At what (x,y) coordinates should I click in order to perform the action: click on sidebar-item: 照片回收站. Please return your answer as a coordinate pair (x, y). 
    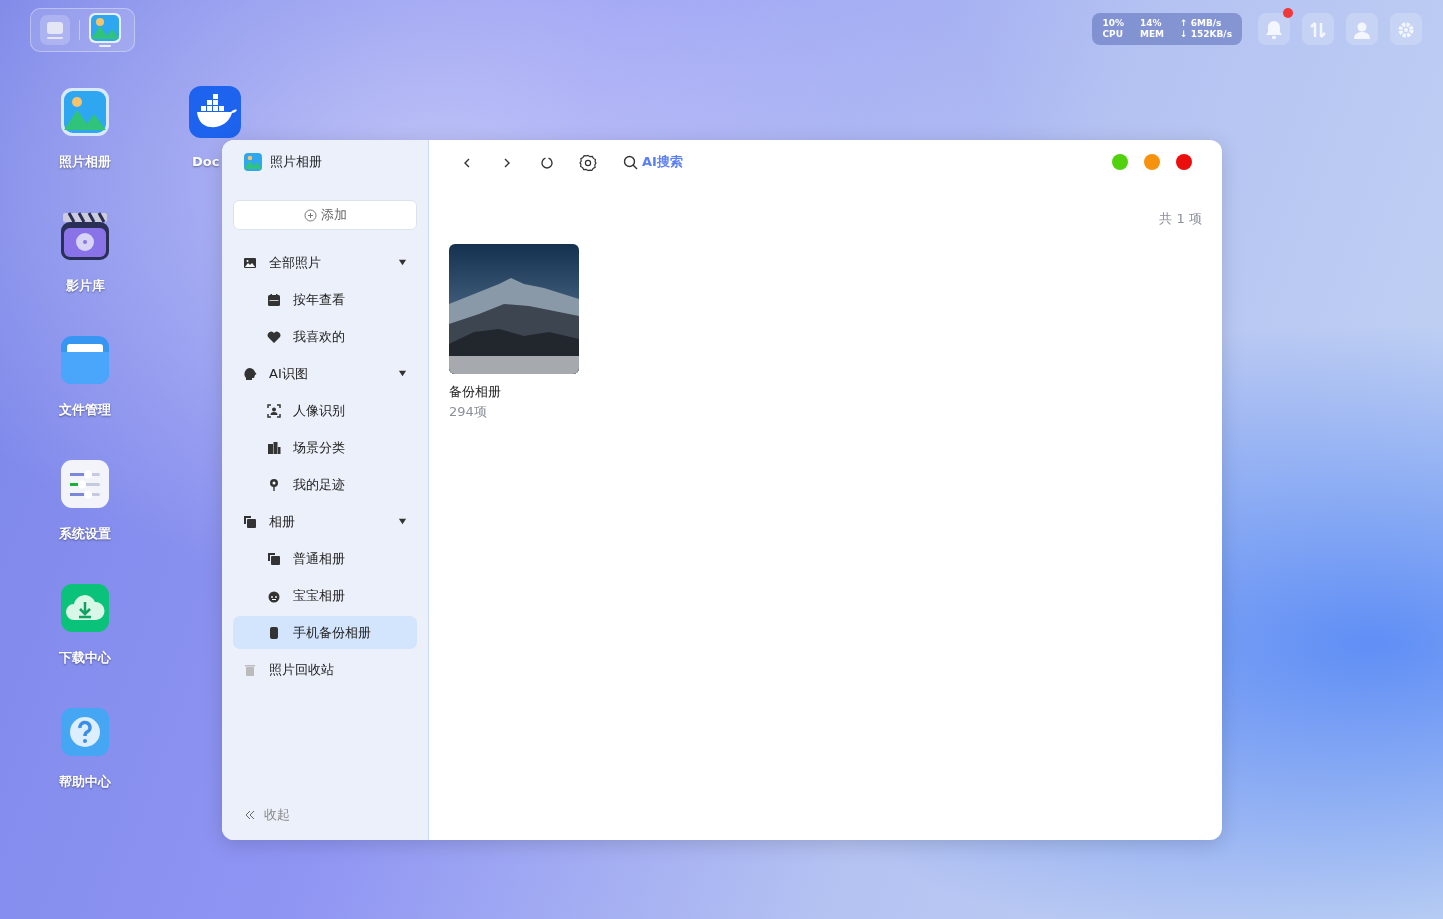
    Looking at the image, I should click on (325, 669).